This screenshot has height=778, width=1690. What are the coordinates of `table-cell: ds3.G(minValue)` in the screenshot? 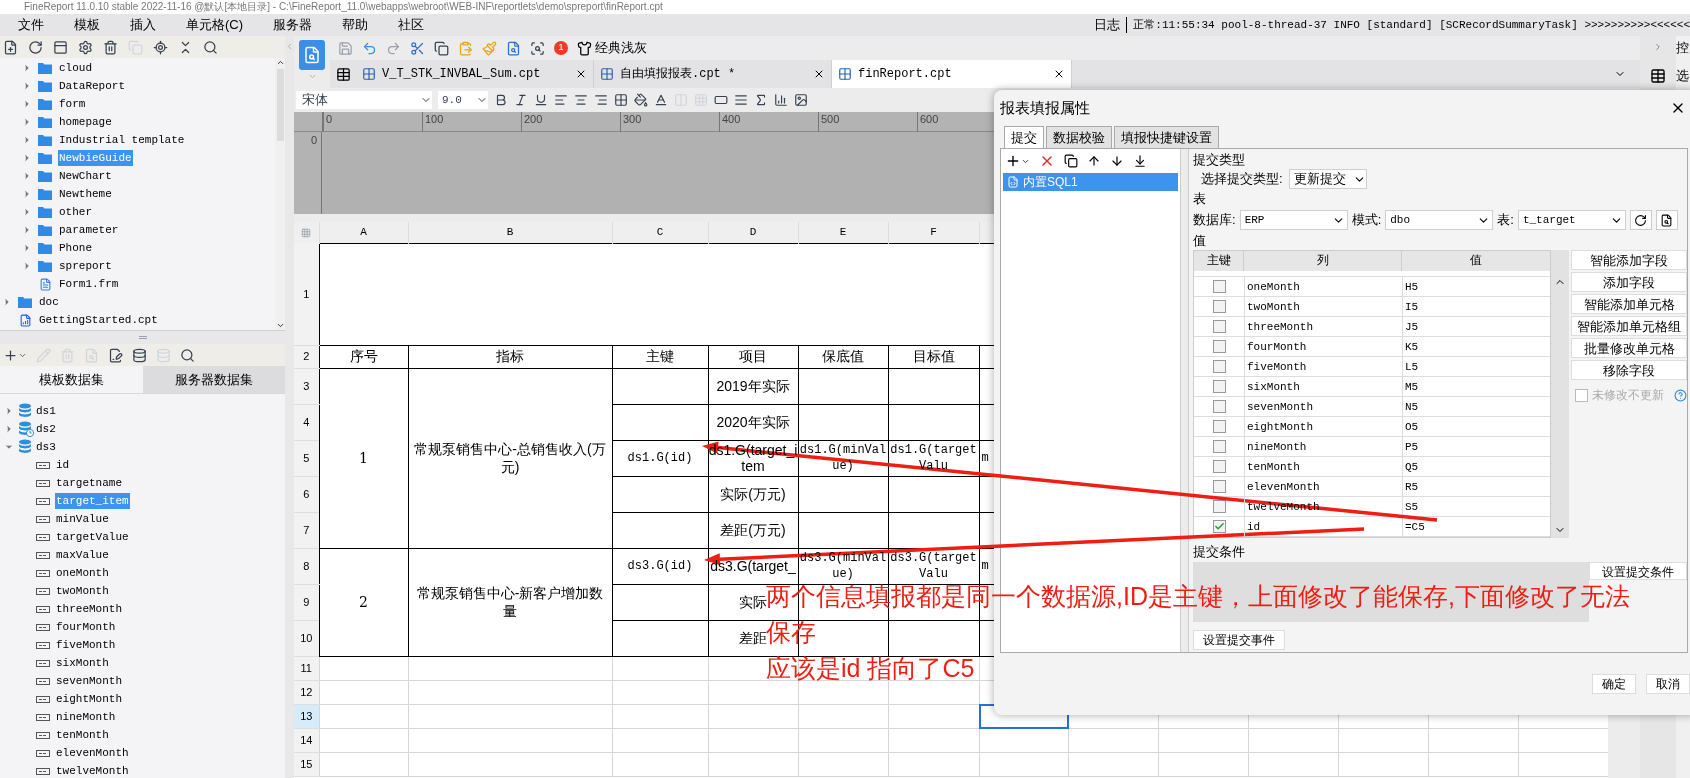 It's located at (843, 566).